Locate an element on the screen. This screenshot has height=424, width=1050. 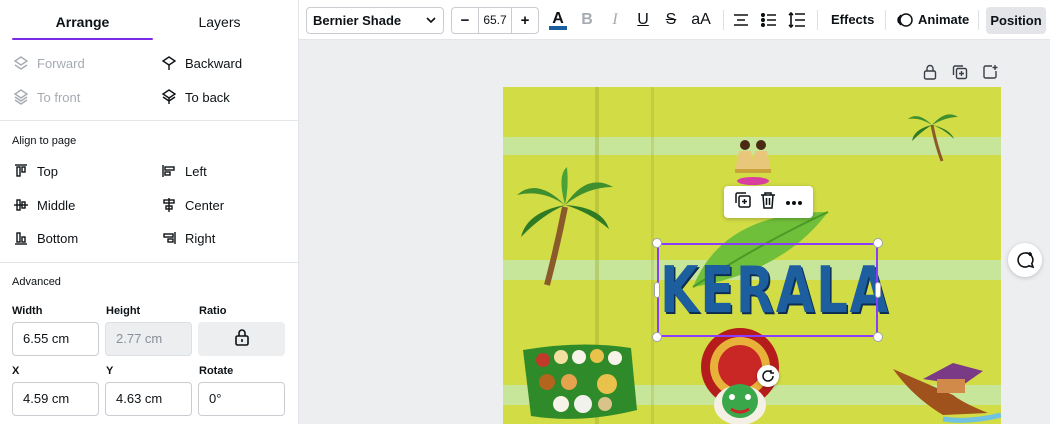
lock-page-button is located at coordinates (930, 72).